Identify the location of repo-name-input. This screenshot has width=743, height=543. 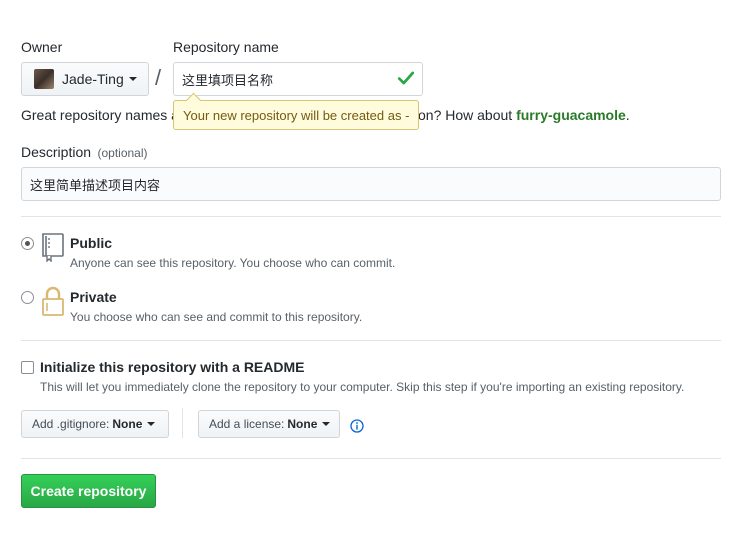
(298, 79).